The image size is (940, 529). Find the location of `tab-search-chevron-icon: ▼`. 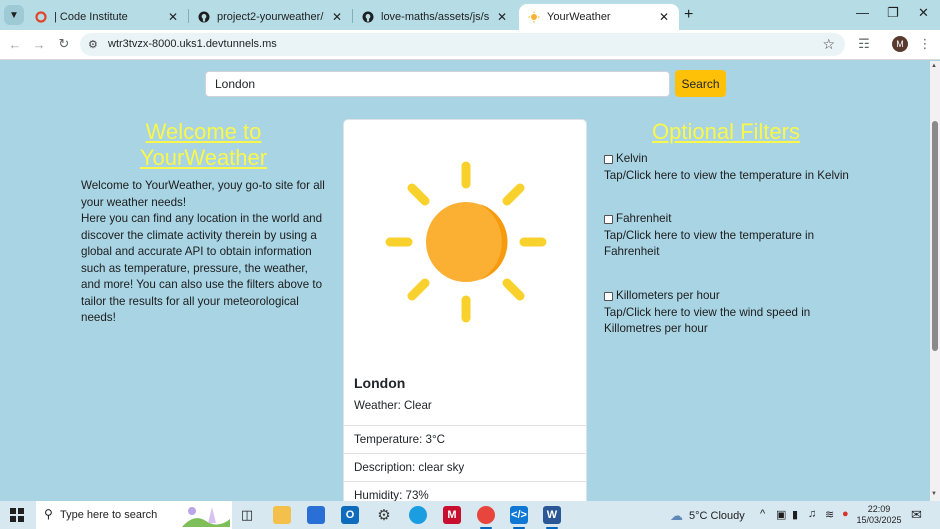

tab-search-chevron-icon: ▼ is located at coordinates (14, 15).